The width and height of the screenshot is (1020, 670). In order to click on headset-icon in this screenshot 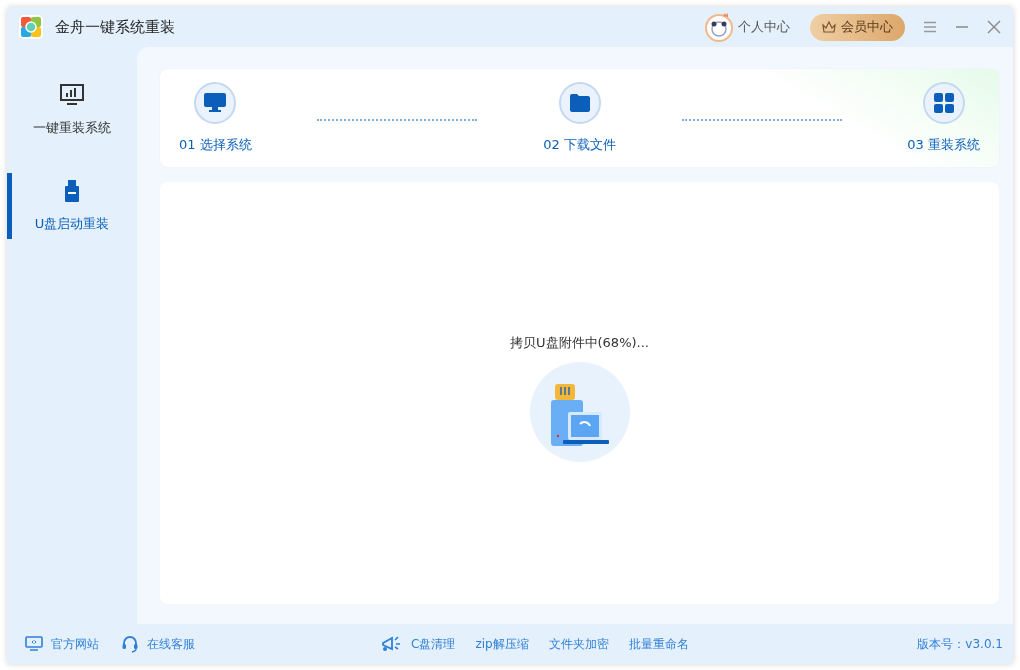, I will do `click(130, 644)`.